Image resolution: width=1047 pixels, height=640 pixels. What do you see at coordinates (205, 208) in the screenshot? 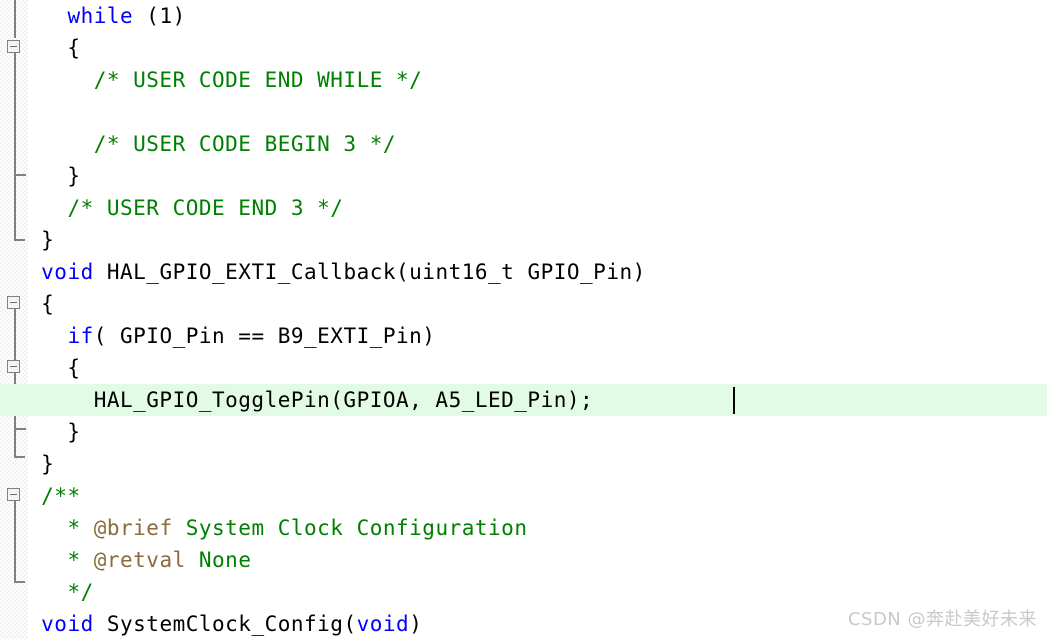
I see `code-token-cmt: /* USER CODE END 3 */` at bounding box center [205, 208].